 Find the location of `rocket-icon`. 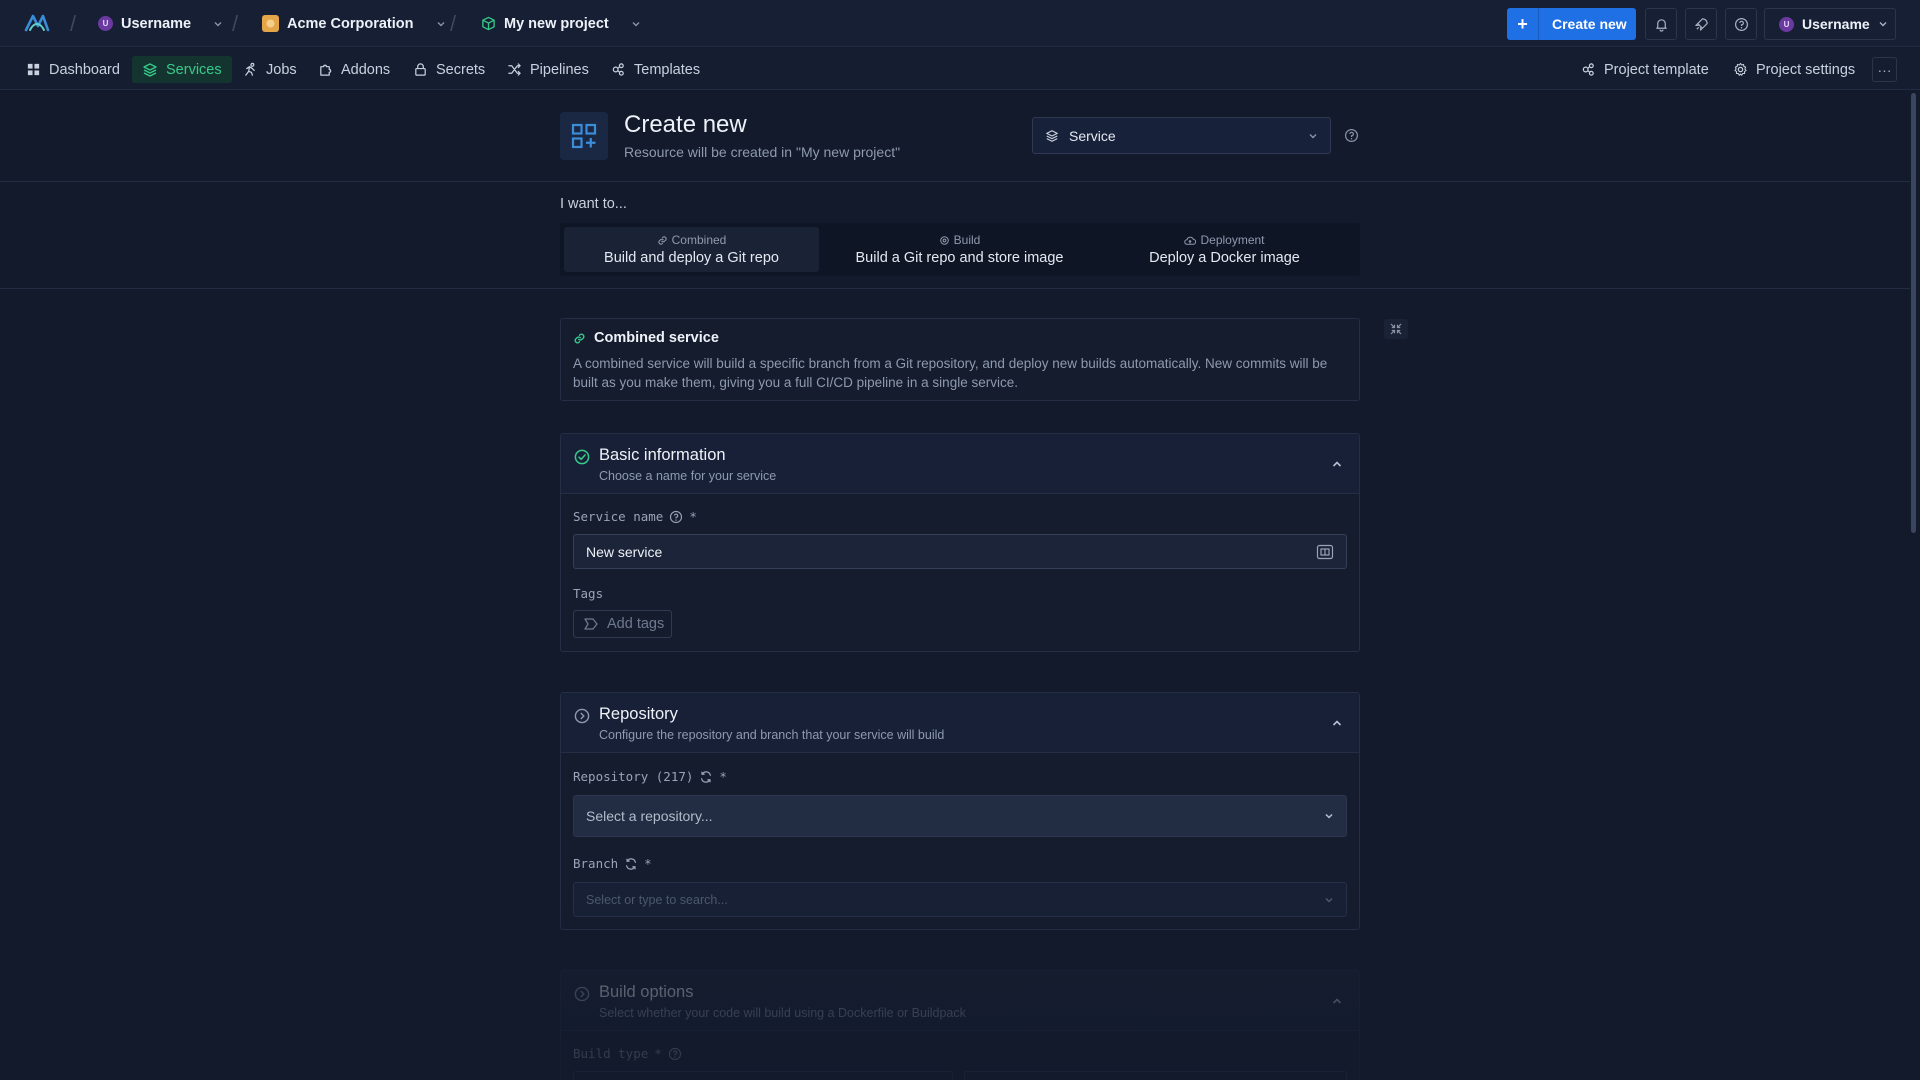

rocket-icon is located at coordinates (1701, 24).